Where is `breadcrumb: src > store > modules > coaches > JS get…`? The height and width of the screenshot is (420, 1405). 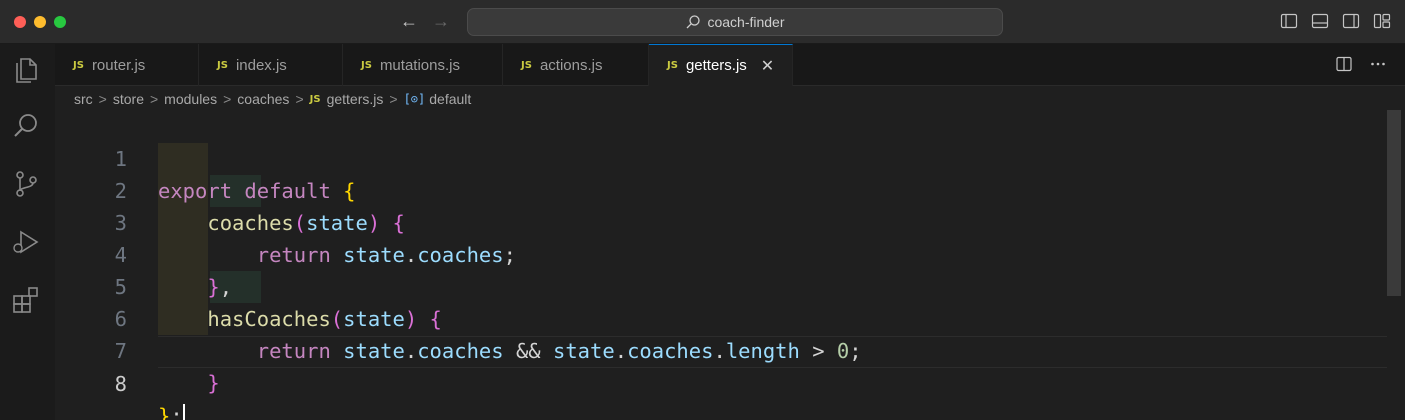
breadcrumb: src > store > modules > coaches > JS get… is located at coordinates (272, 99).